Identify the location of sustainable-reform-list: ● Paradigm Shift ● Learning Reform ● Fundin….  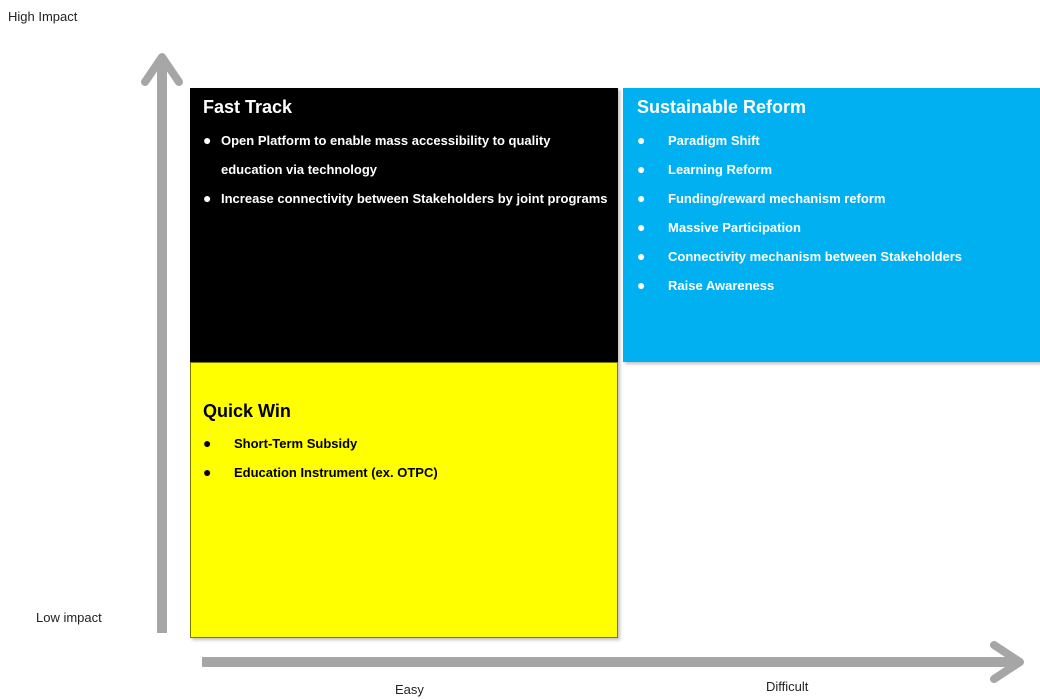
(831, 213).